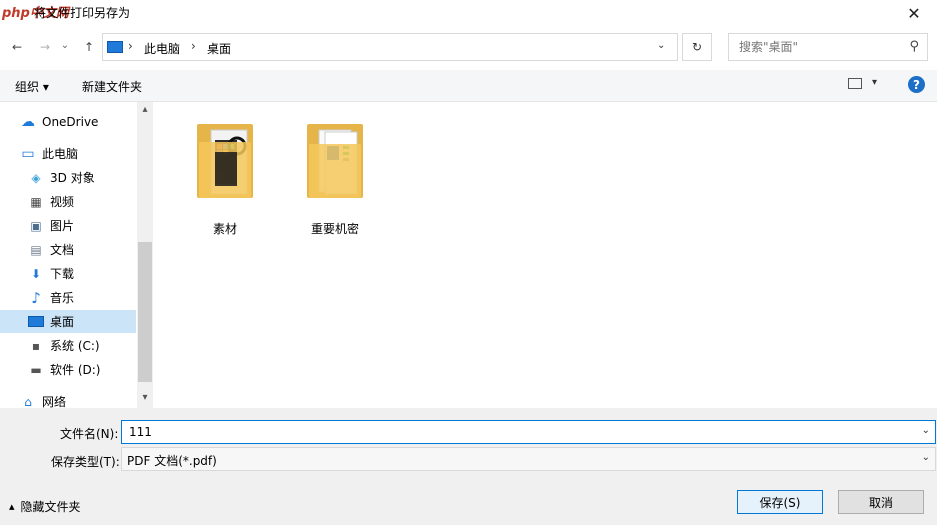  Describe the element at coordinates (661, 45) in the screenshot. I see `address-dropdown-icon: ⌄` at that location.